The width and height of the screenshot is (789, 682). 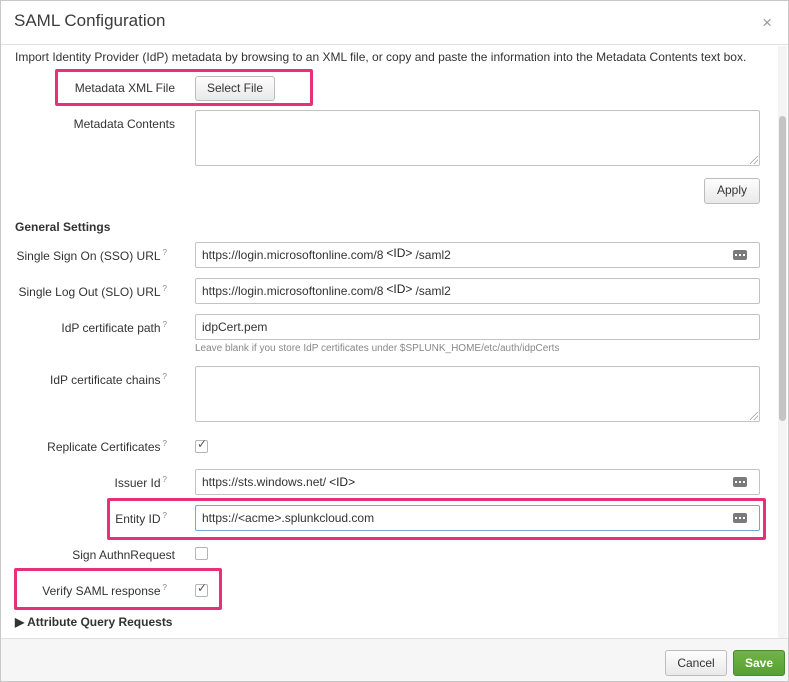 I want to click on close-icon: ×, so click(x=767, y=23).